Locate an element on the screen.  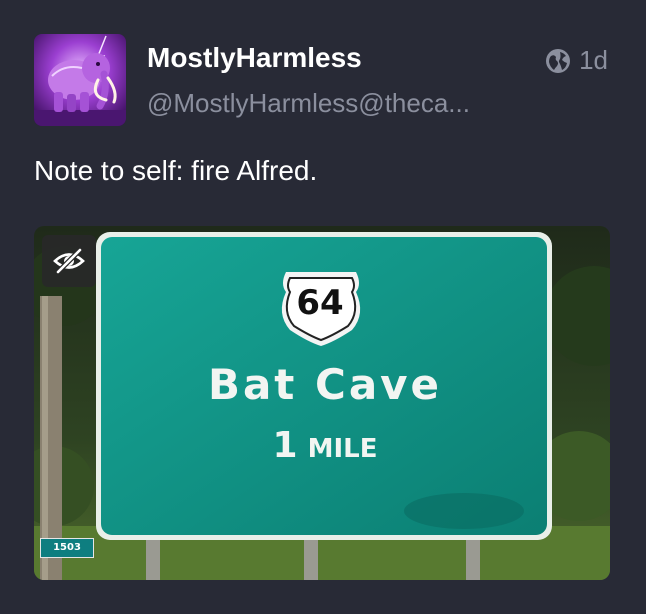
eye-slash-icon is located at coordinates (69, 261).